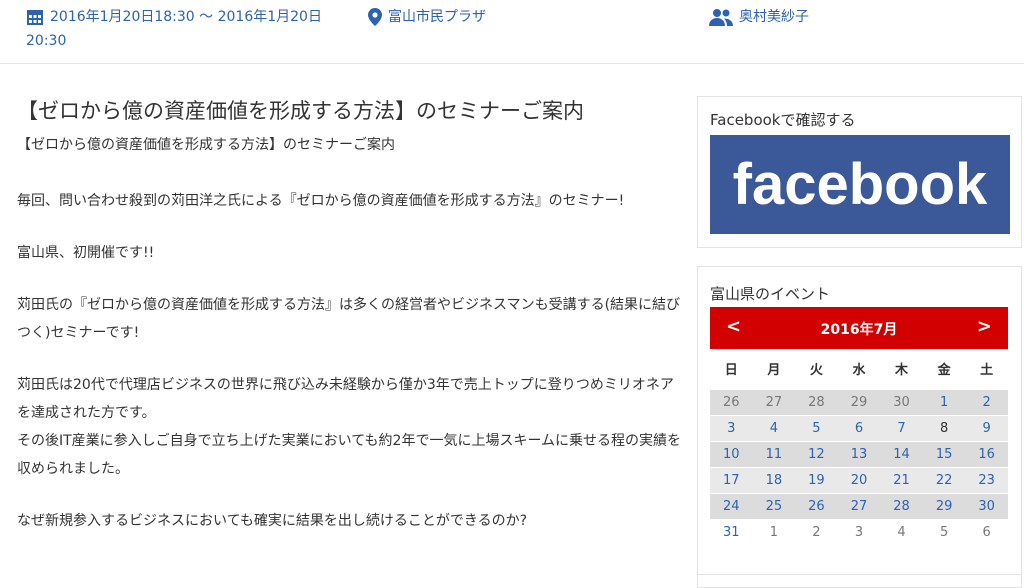  I want to click on article-title: 【ゼロから億の資産価値を形成する方法】のセミナーご案内, so click(300, 111).